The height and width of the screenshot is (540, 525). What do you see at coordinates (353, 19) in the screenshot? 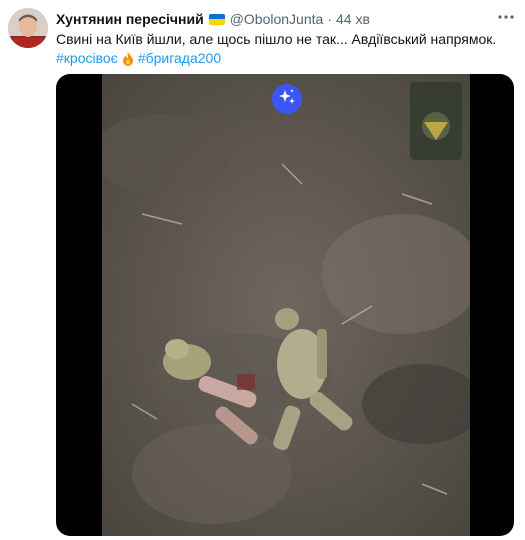
I see `timestamp: 44 хв` at bounding box center [353, 19].